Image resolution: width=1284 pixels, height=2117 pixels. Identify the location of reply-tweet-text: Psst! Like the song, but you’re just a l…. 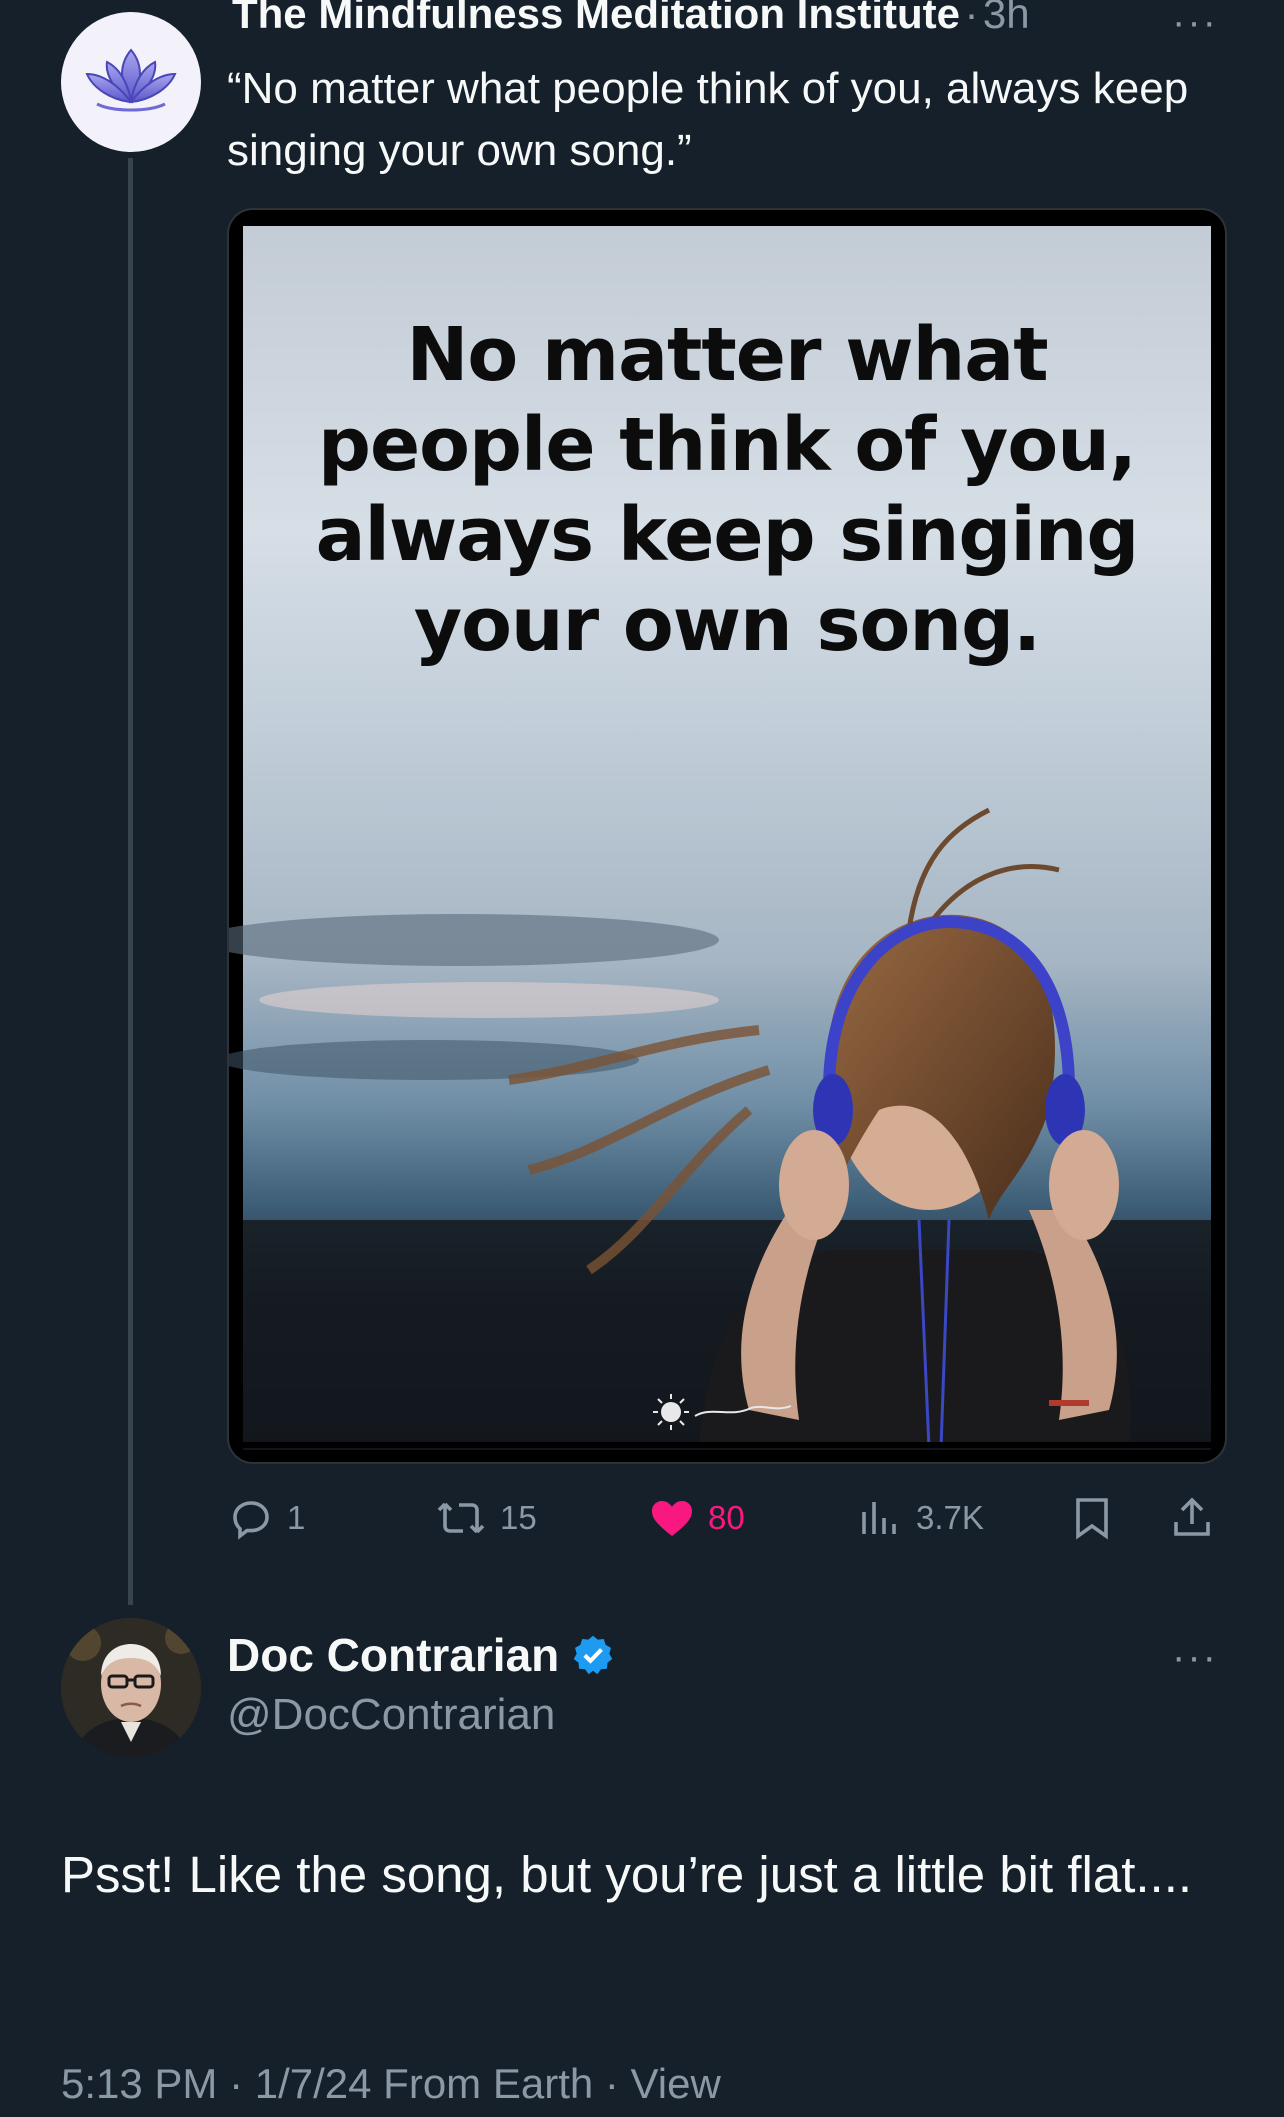
(627, 1874).